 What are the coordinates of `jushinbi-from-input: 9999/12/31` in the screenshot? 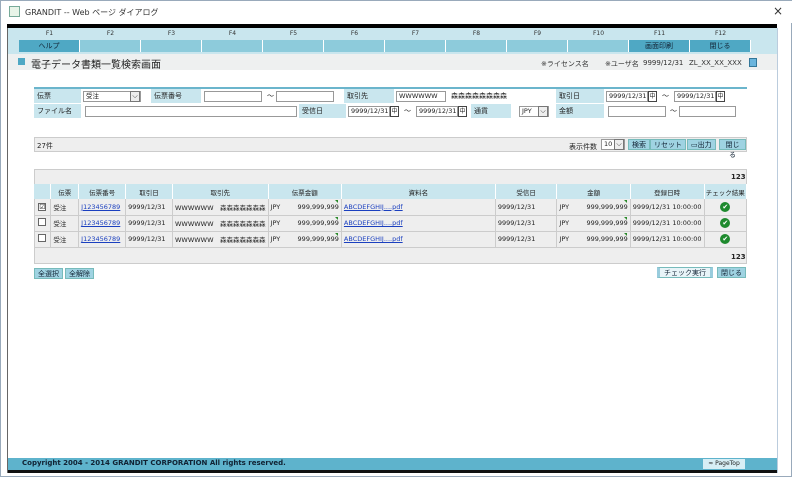 It's located at (369, 111).